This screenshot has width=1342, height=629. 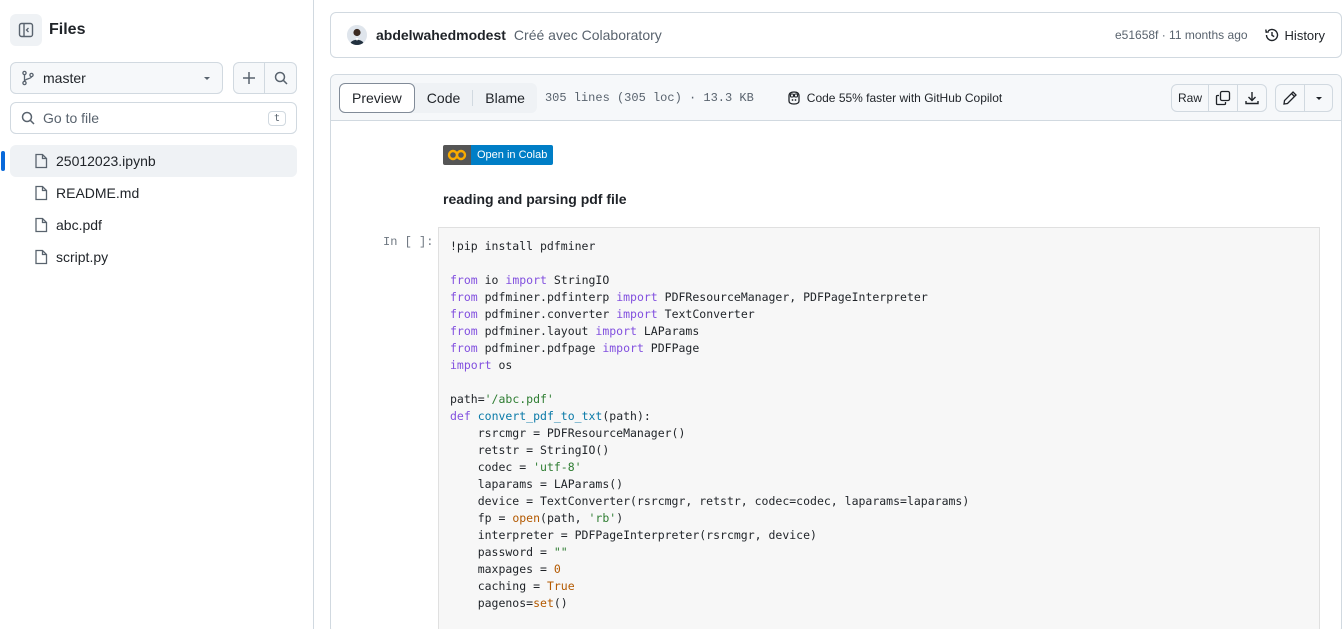 What do you see at coordinates (502, 399) in the screenshot?
I see `code-line: path='/abc.pdf'` at bounding box center [502, 399].